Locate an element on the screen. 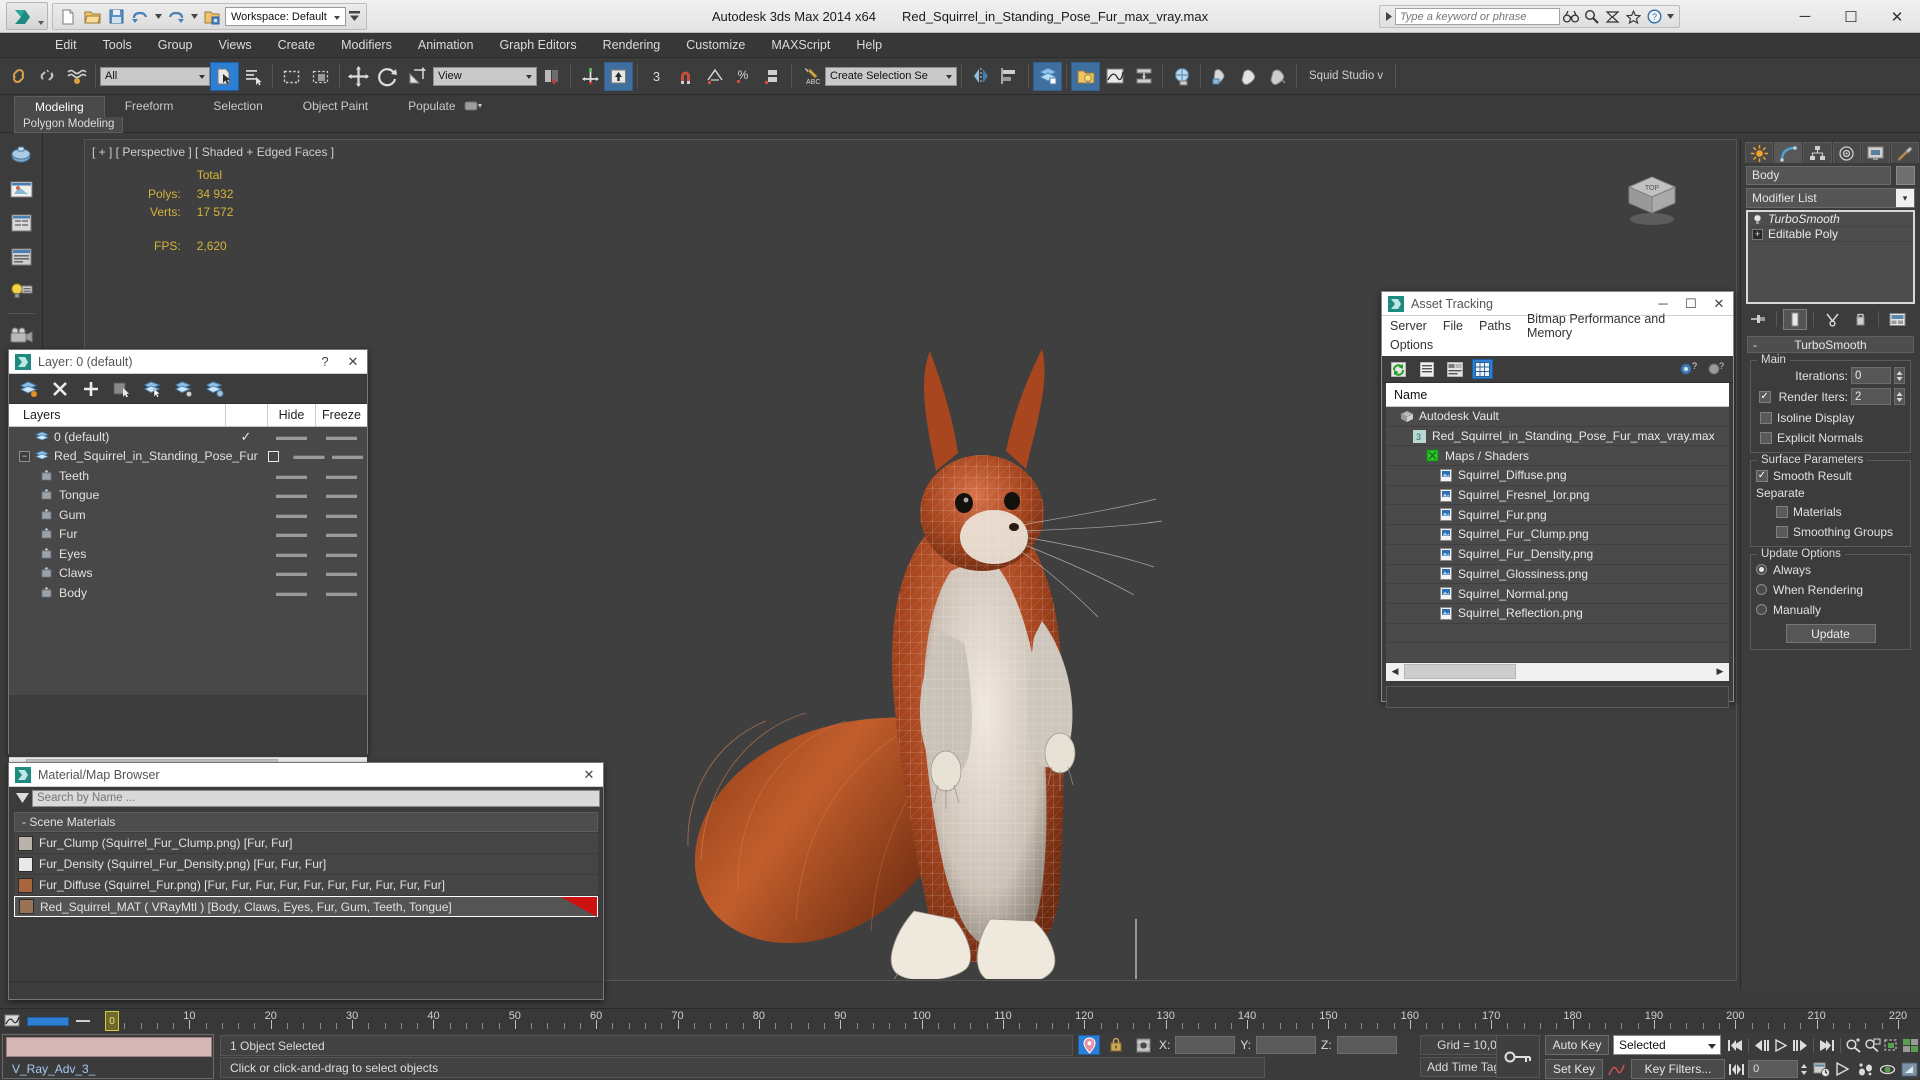 This screenshot has width=1920, height=1080. y-field is located at coordinates (1286, 1045).